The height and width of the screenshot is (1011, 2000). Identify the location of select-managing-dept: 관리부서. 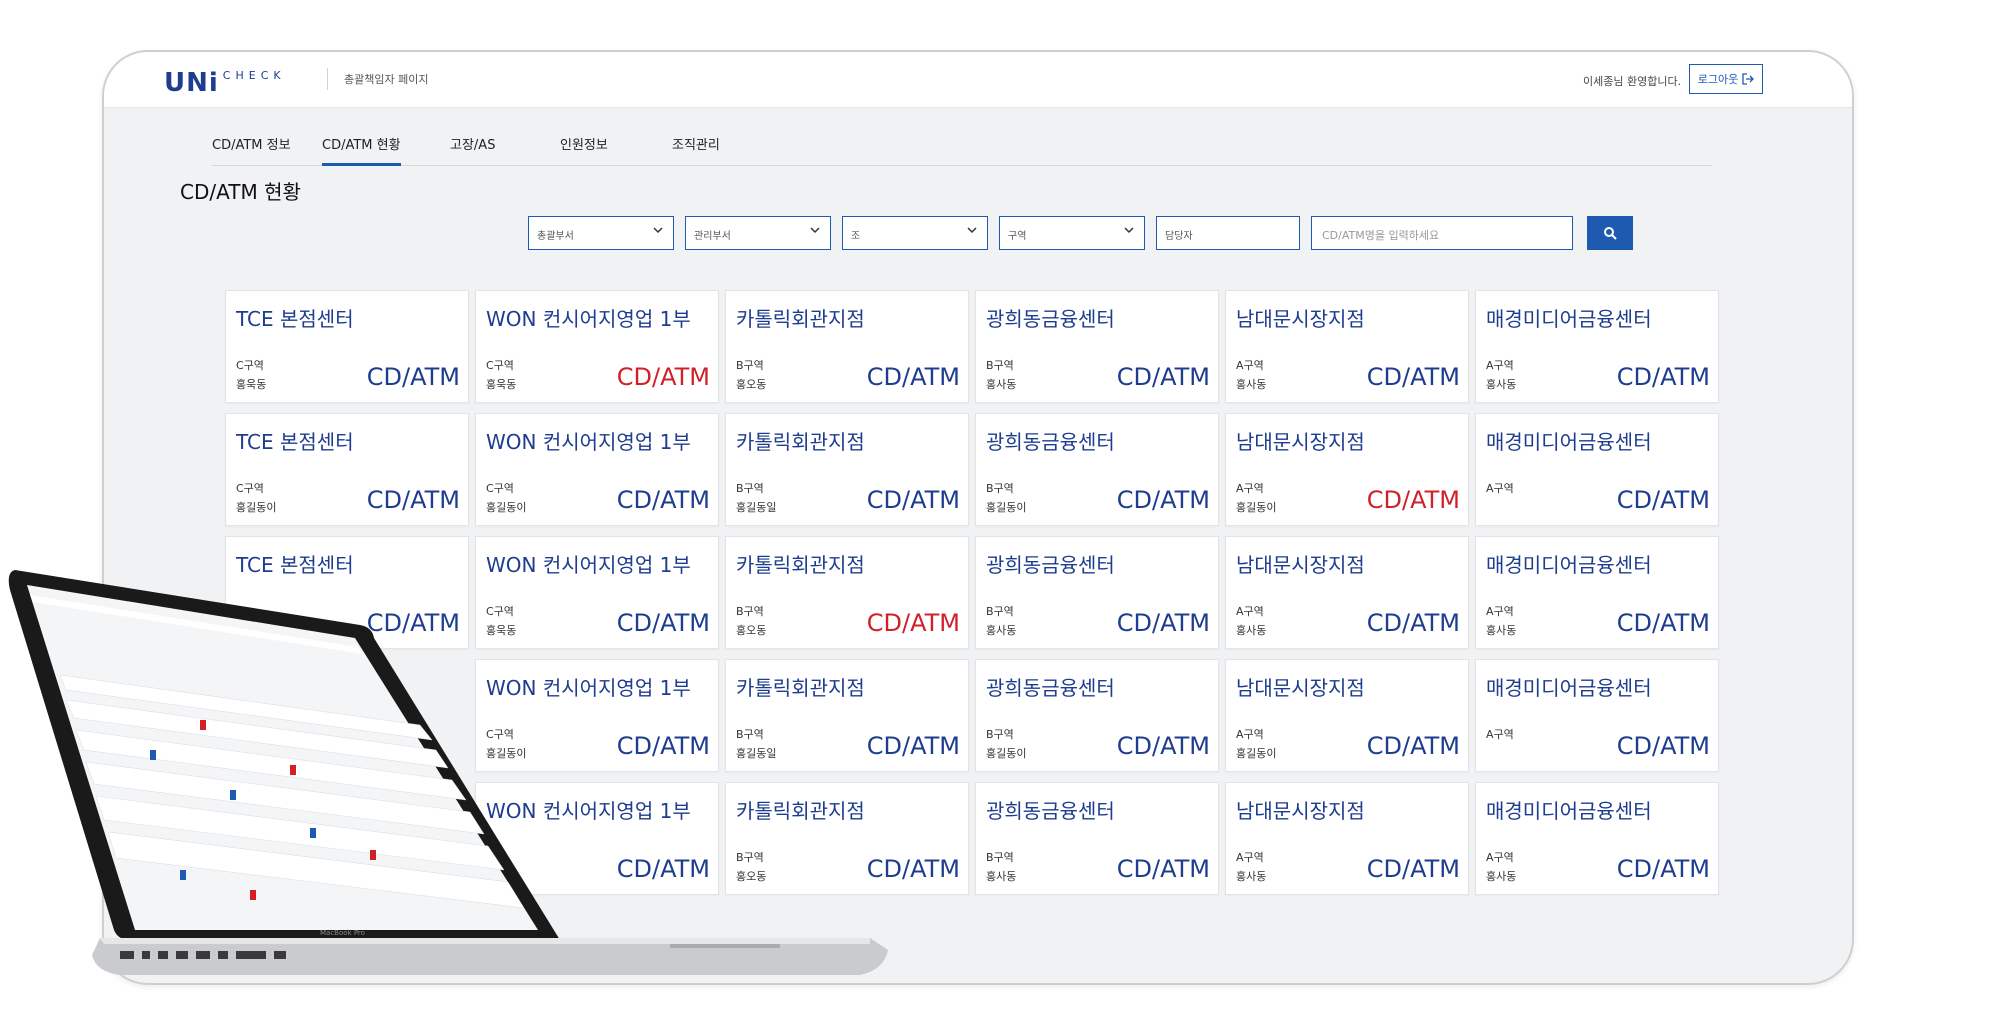
(758, 233).